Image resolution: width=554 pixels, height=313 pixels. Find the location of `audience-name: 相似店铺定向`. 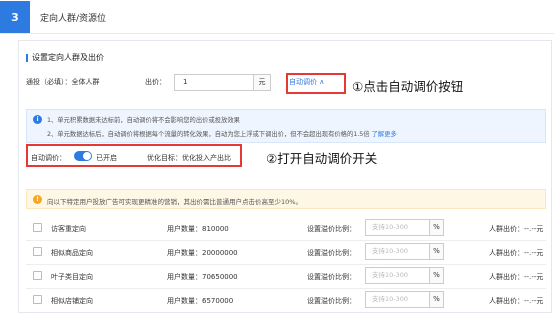

audience-name: 相似店铺定向 is located at coordinates (72, 301).